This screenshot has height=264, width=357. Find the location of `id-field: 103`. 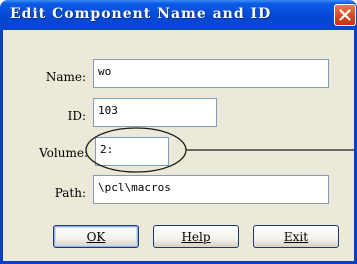

id-field: 103 is located at coordinates (155, 112).